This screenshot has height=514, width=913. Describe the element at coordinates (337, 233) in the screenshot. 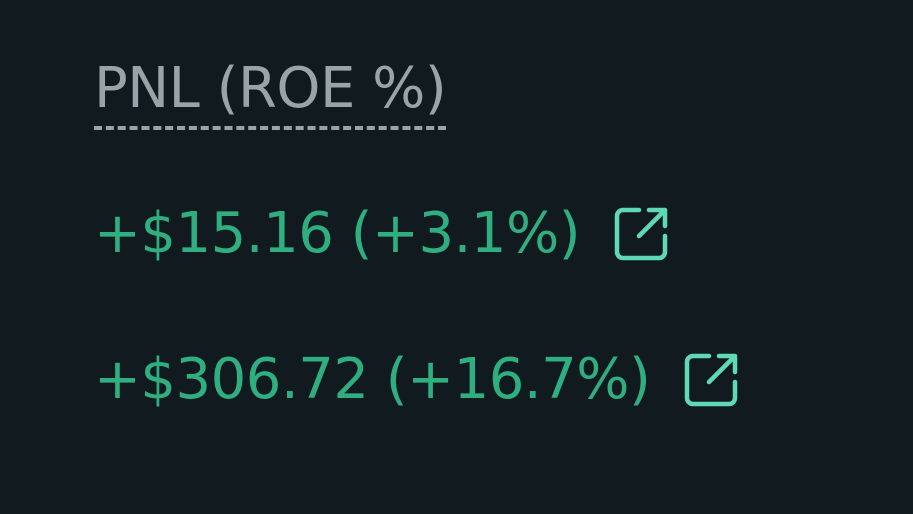

I see `pnl-value: +$15.16 (+3.1%)` at that location.